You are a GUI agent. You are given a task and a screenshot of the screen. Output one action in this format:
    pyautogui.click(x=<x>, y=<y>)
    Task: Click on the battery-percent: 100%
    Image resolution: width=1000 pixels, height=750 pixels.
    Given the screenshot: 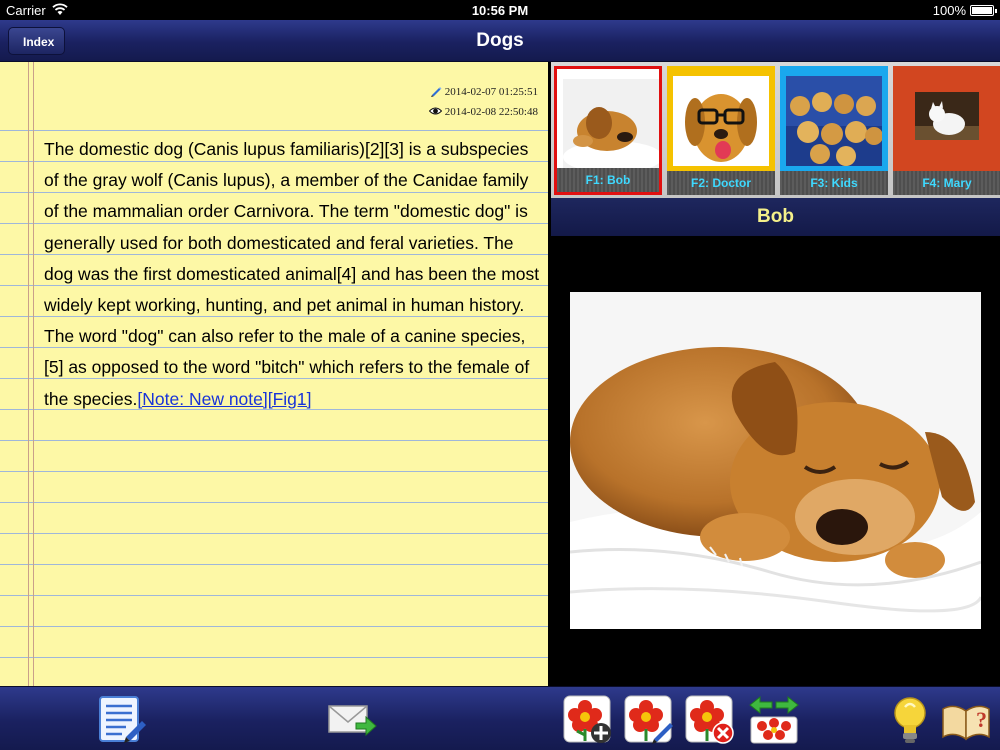 What is the action you would take?
    pyautogui.click(x=949, y=10)
    